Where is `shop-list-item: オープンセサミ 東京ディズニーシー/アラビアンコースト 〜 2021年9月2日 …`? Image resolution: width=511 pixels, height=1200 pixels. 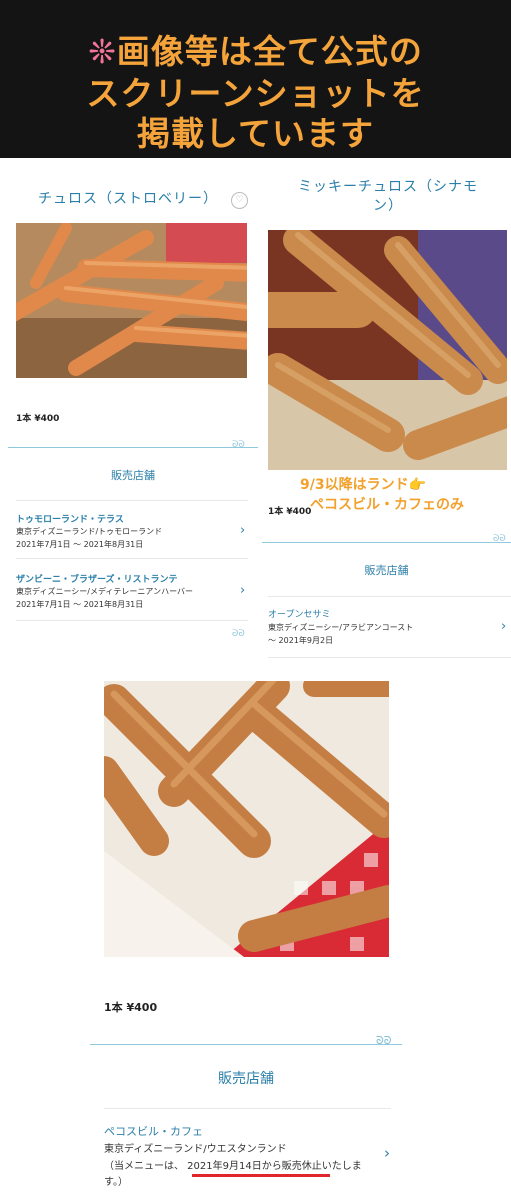
shop-list-item: オープンセサミ 東京ディズニーシー/アラビアンコースト 〜 2021年9月2日 … is located at coordinates (389, 626).